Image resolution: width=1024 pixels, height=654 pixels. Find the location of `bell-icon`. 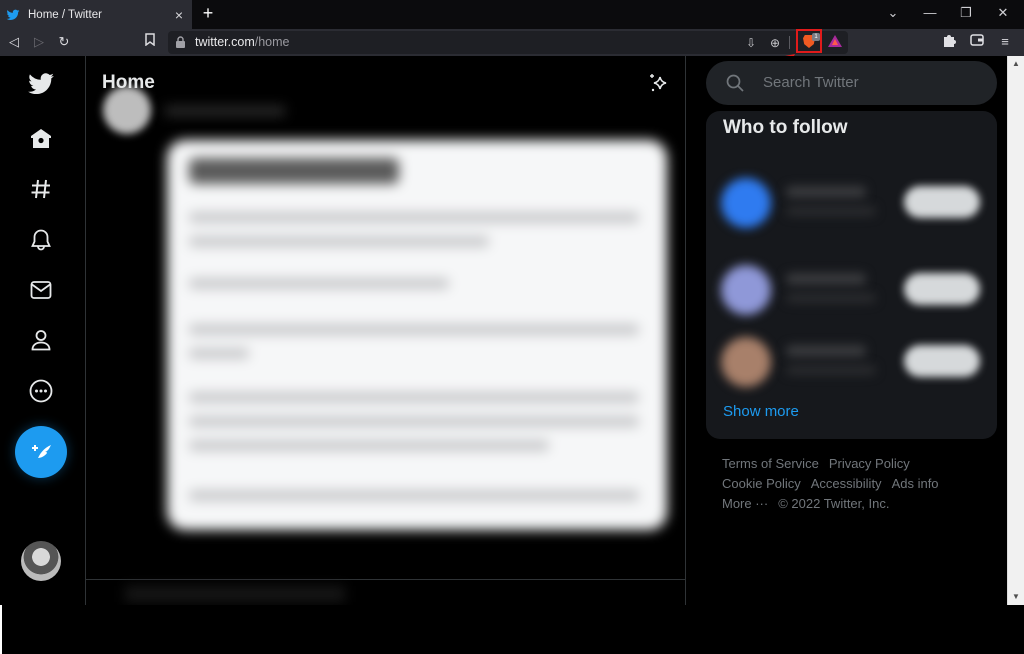

bell-icon is located at coordinates (41, 240).